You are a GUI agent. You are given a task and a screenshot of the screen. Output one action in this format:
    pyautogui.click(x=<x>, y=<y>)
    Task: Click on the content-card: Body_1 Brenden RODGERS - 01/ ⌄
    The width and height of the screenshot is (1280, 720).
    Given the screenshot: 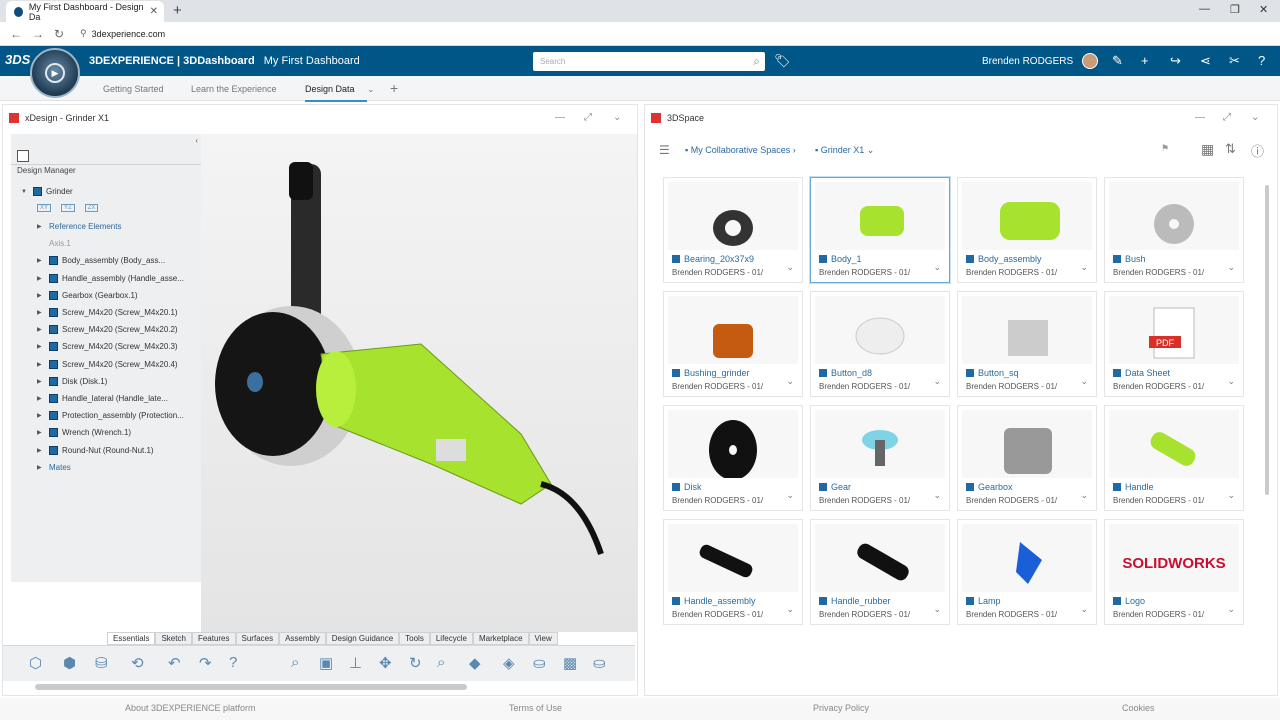 What is the action you would take?
    pyautogui.click(x=880, y=230)
    